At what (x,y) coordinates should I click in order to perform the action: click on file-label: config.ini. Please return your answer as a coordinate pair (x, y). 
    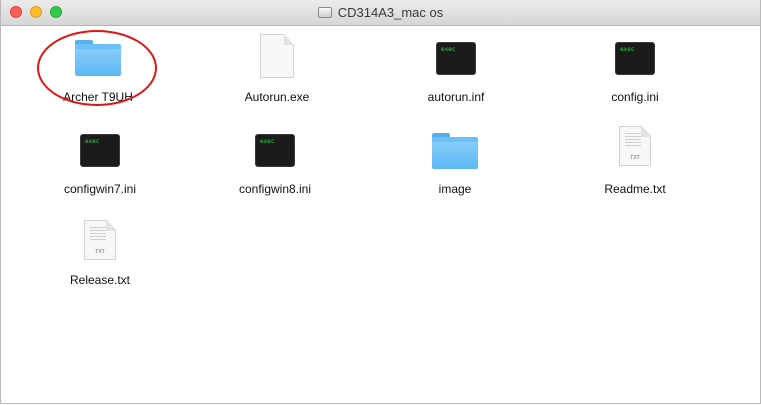
    Looking at the image, I should click on (635, 97).